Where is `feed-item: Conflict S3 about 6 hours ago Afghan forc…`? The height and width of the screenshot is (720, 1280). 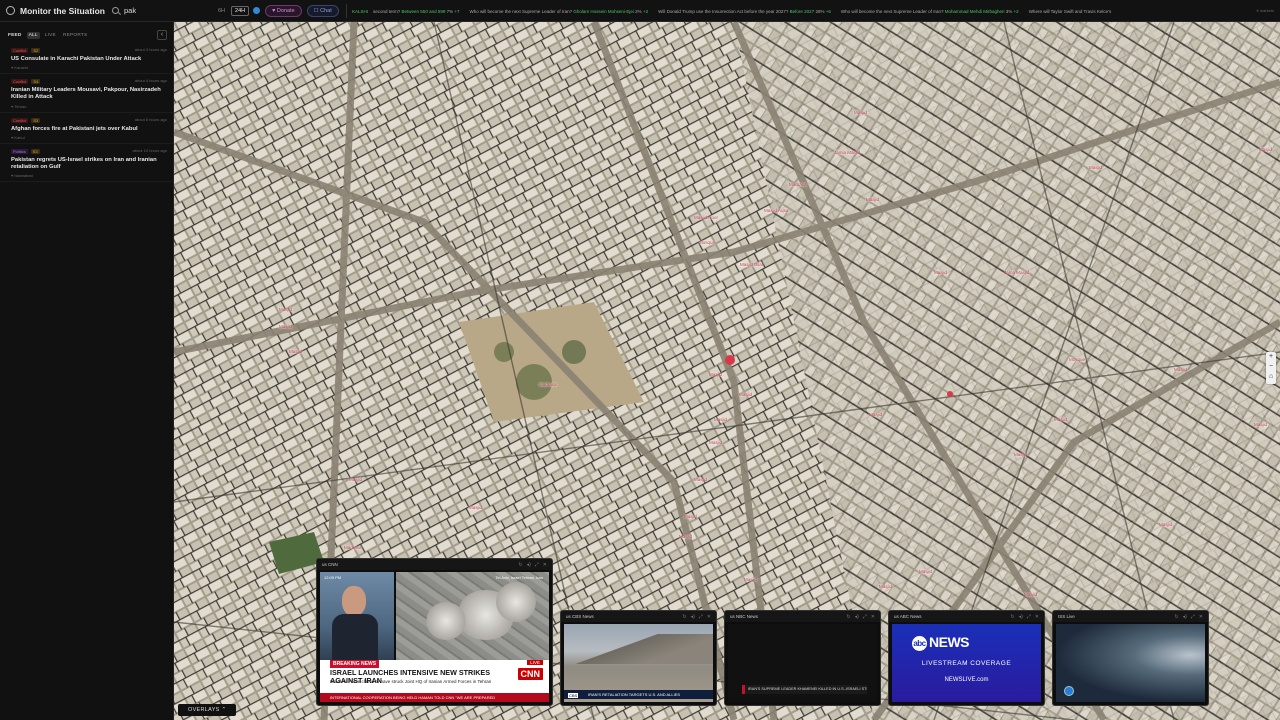
feed-item: Conflict S3 about 6 hours ago Afghan forc… is located at coordinates (86, 128).